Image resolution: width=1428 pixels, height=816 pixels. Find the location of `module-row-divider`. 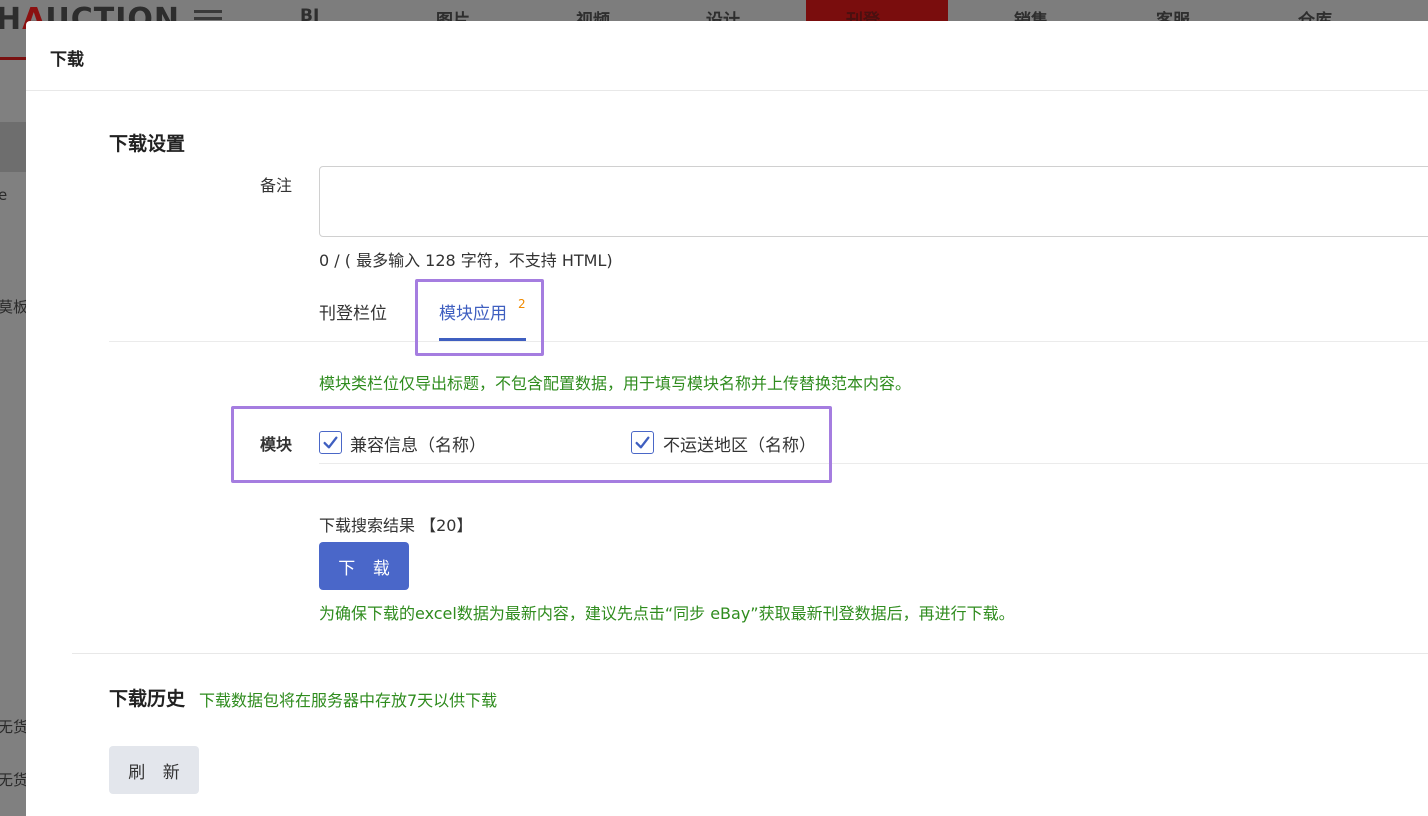

module-row-divider is located at coordinates (873, 463).